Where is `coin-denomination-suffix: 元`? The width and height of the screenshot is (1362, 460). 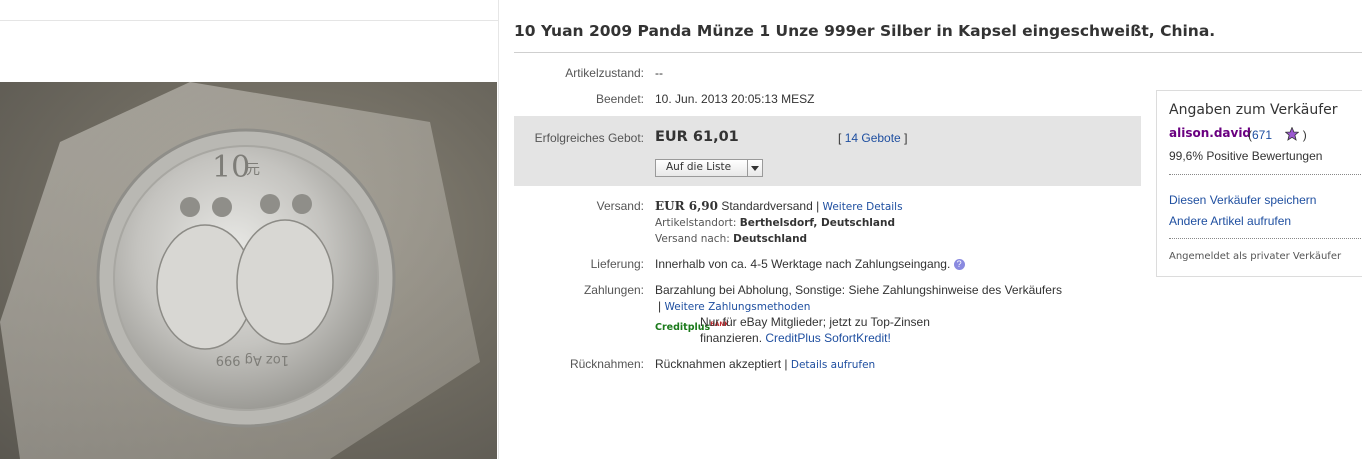 coin-denomination-suffix: 元 is located at coordinates (253, 170).